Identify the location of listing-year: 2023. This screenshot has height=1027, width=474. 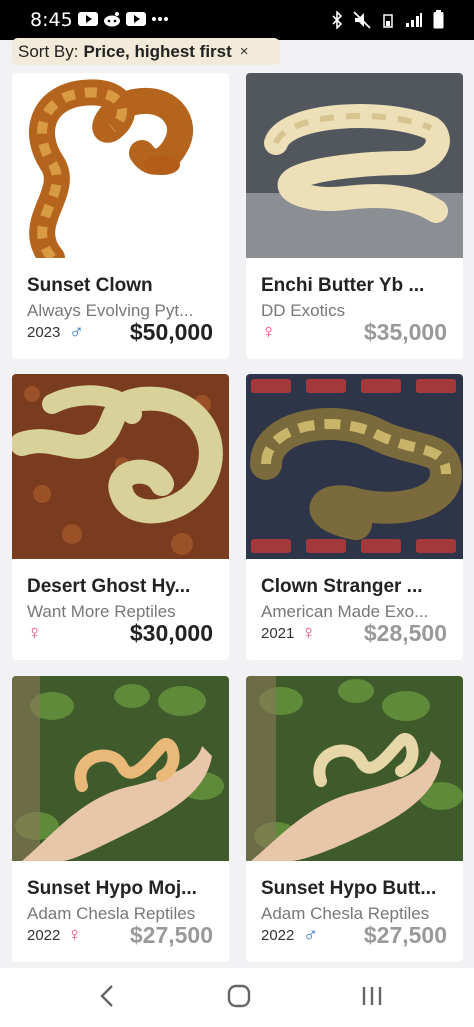
(44, 332).